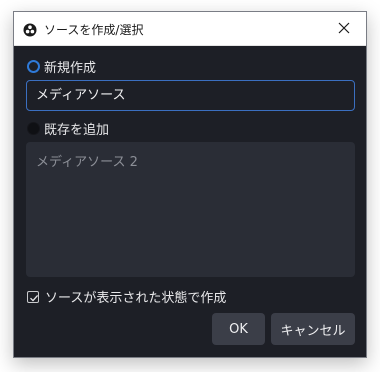 Image resolution: width=380 pixels, height=372 pixels. Describe the element at coordinates (30, 29) in the screenshot. I see `obs-logo-icon` at that location.